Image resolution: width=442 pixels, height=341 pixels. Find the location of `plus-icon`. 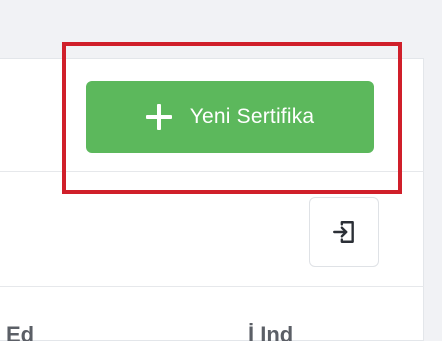

plus-icon is located at coordinates (158, 117).